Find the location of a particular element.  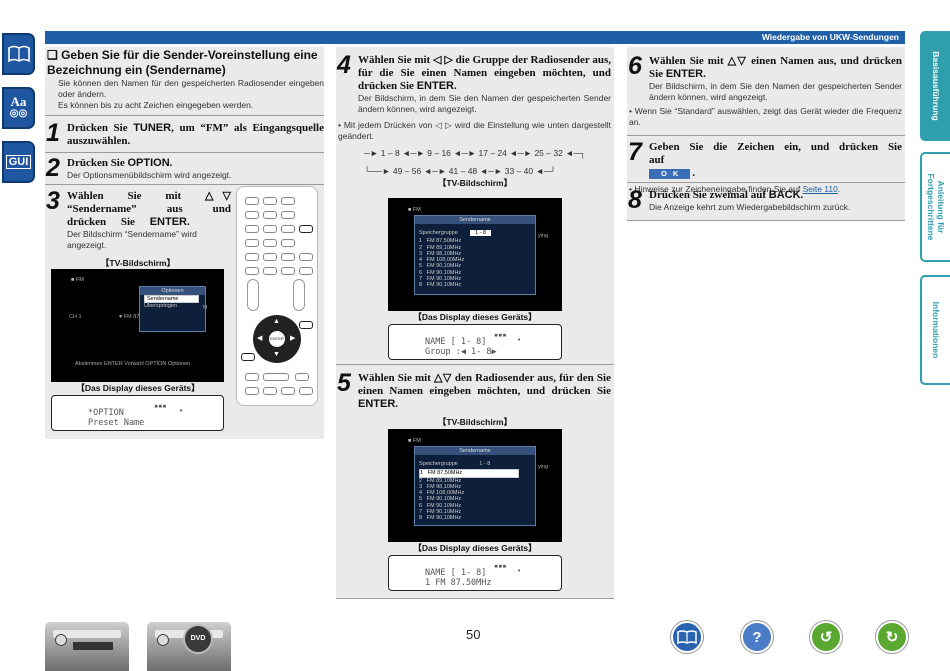

player-product-image: DVD is located at coordinates (189, 646).